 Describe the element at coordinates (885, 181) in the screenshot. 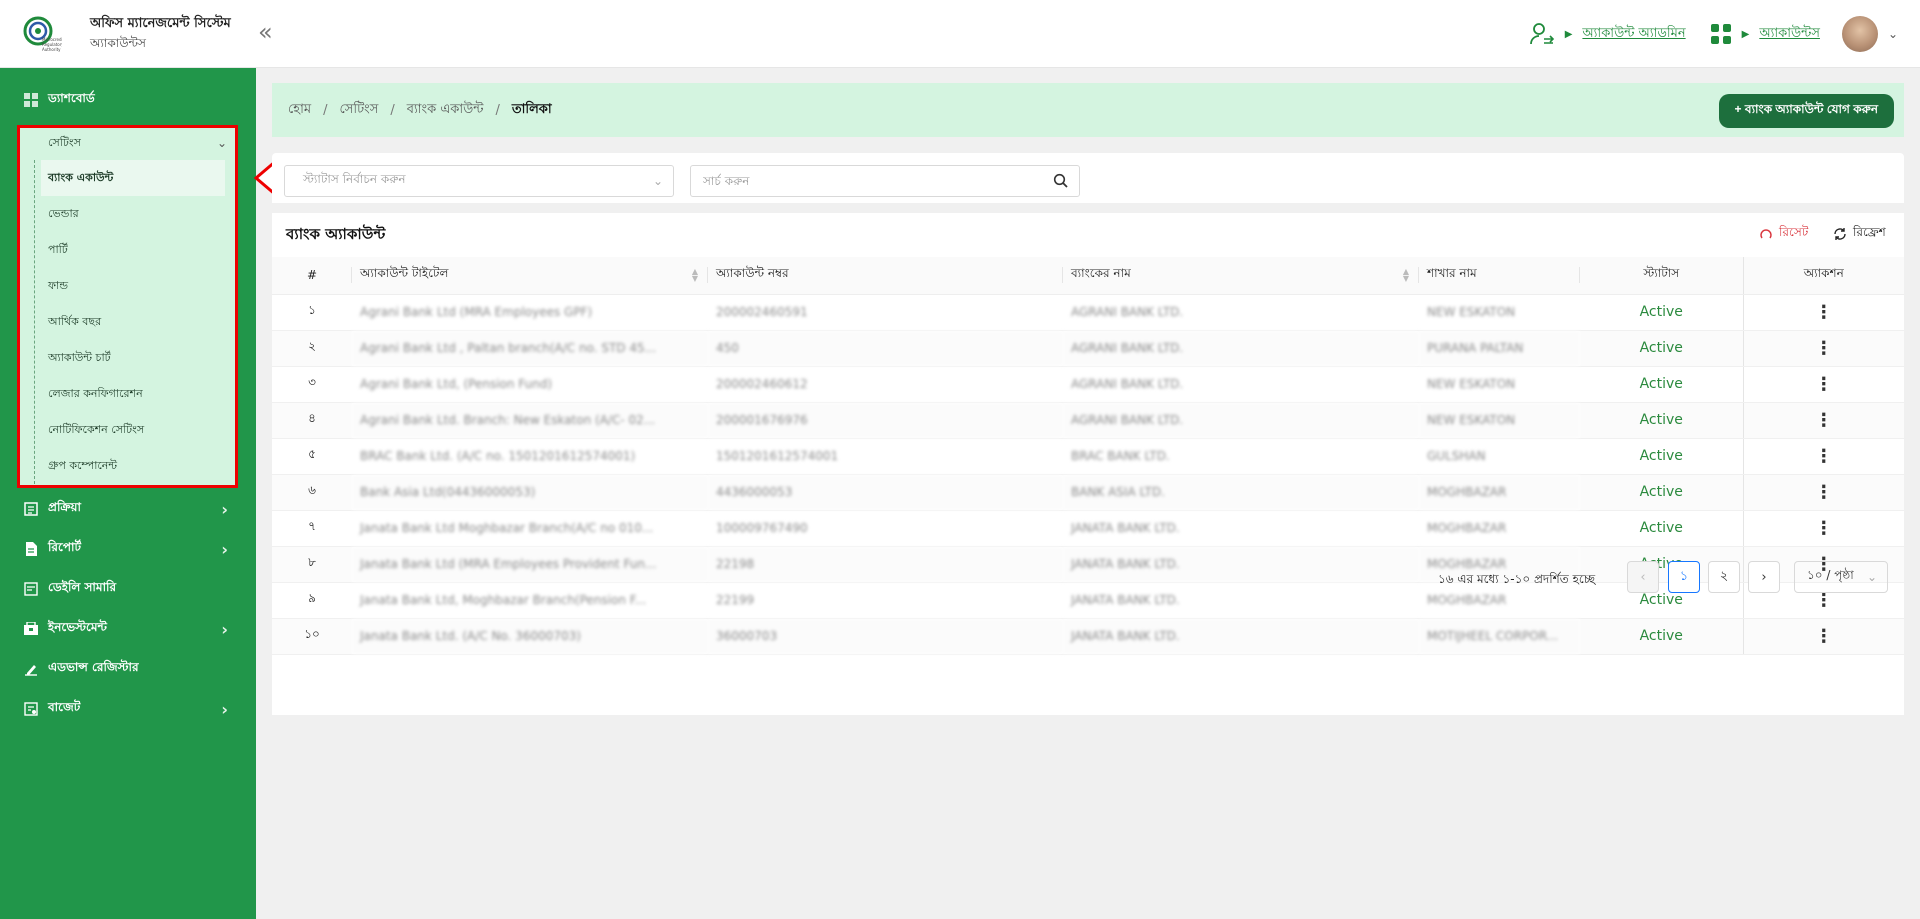

I see `search-input` at that location.